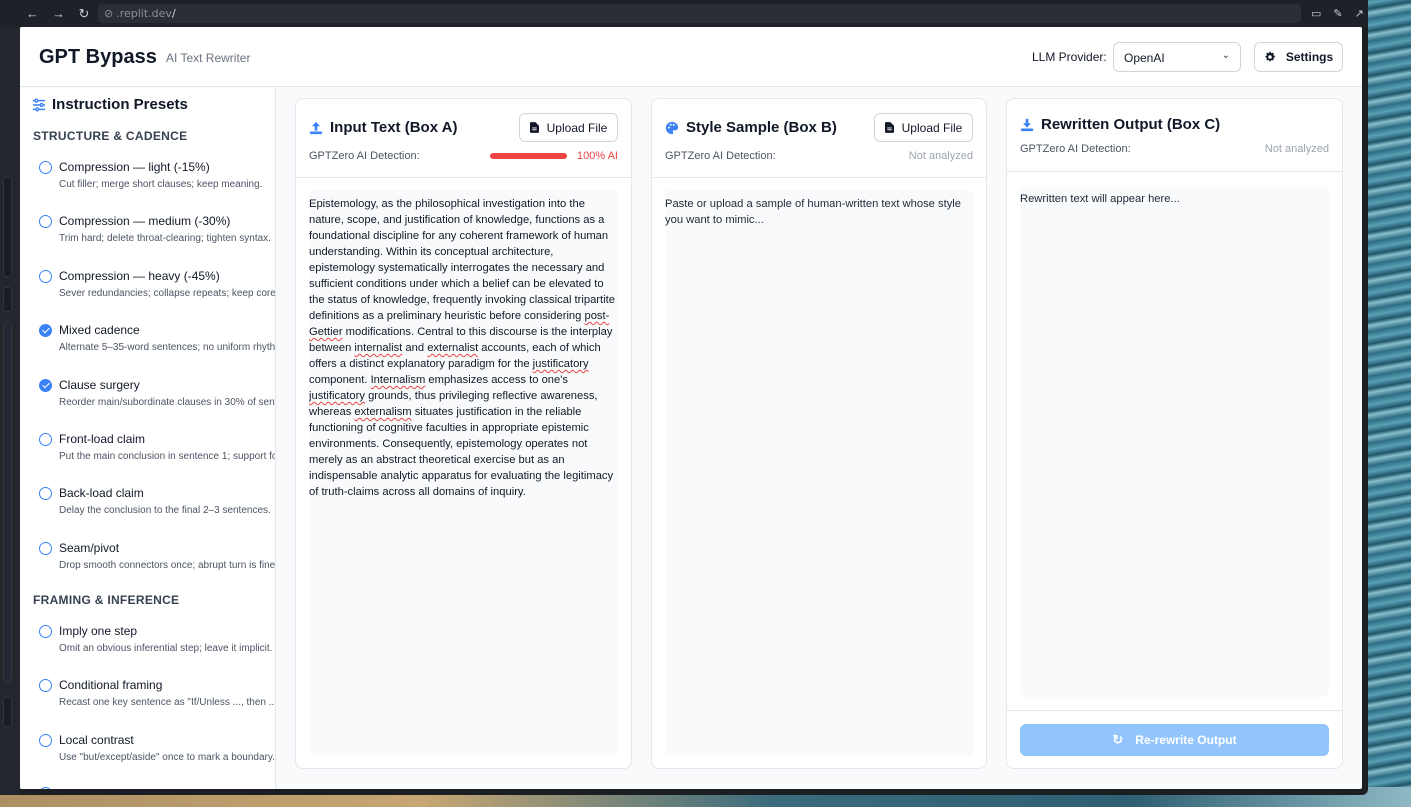 The image size is (1411, 807). What do you see at coordinates (378, 348) in the screenshot?
I see `misspelled-word: internalist` at bounding box center [378, 348].